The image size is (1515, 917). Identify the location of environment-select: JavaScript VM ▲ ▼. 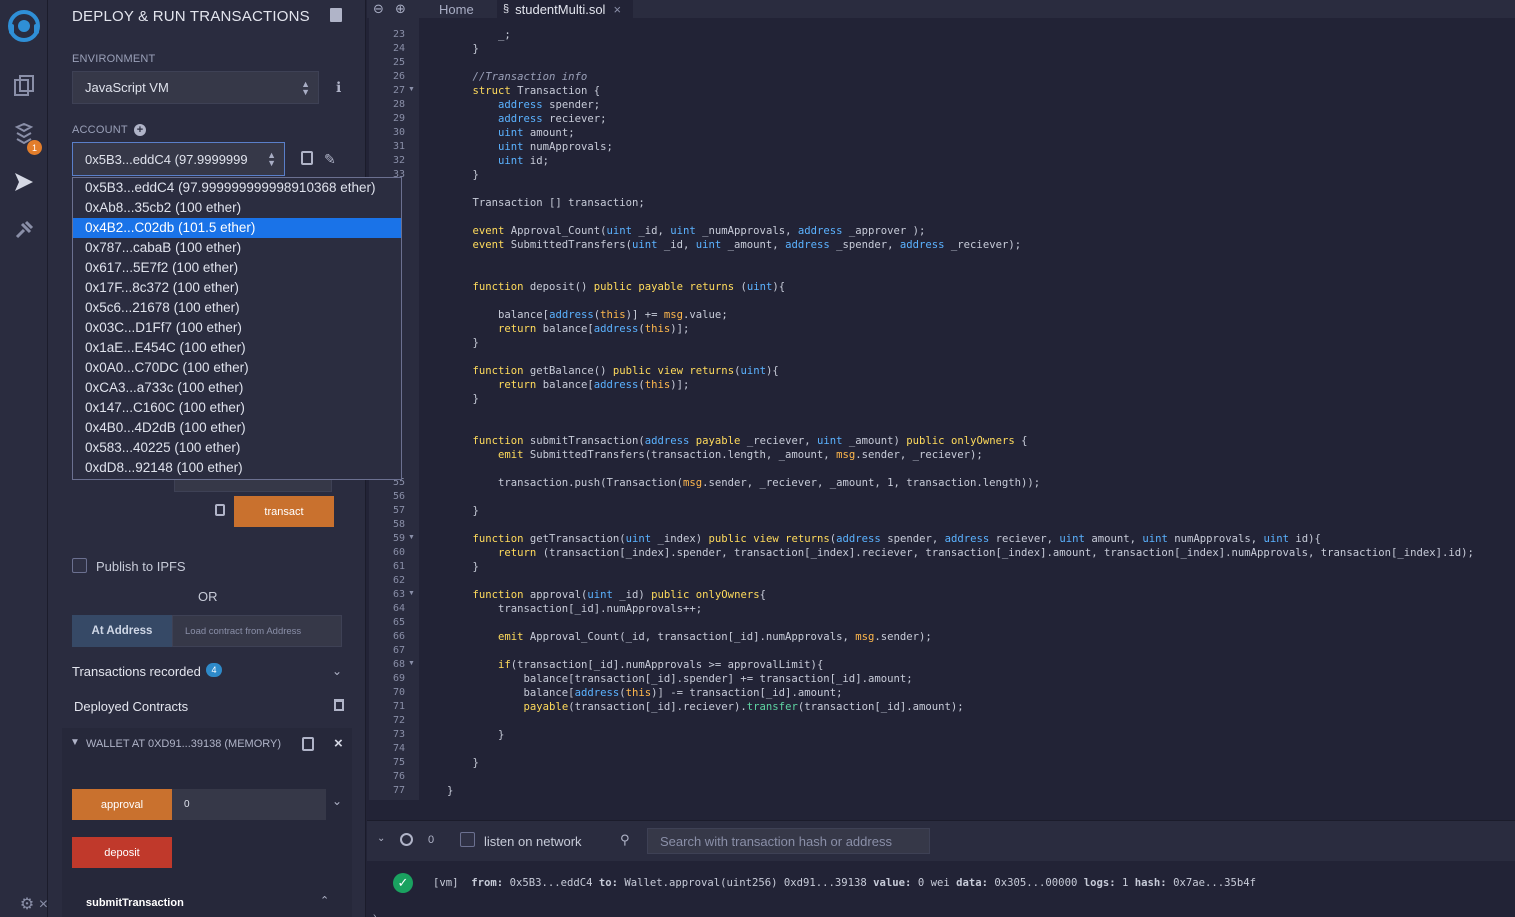
(195, 87).